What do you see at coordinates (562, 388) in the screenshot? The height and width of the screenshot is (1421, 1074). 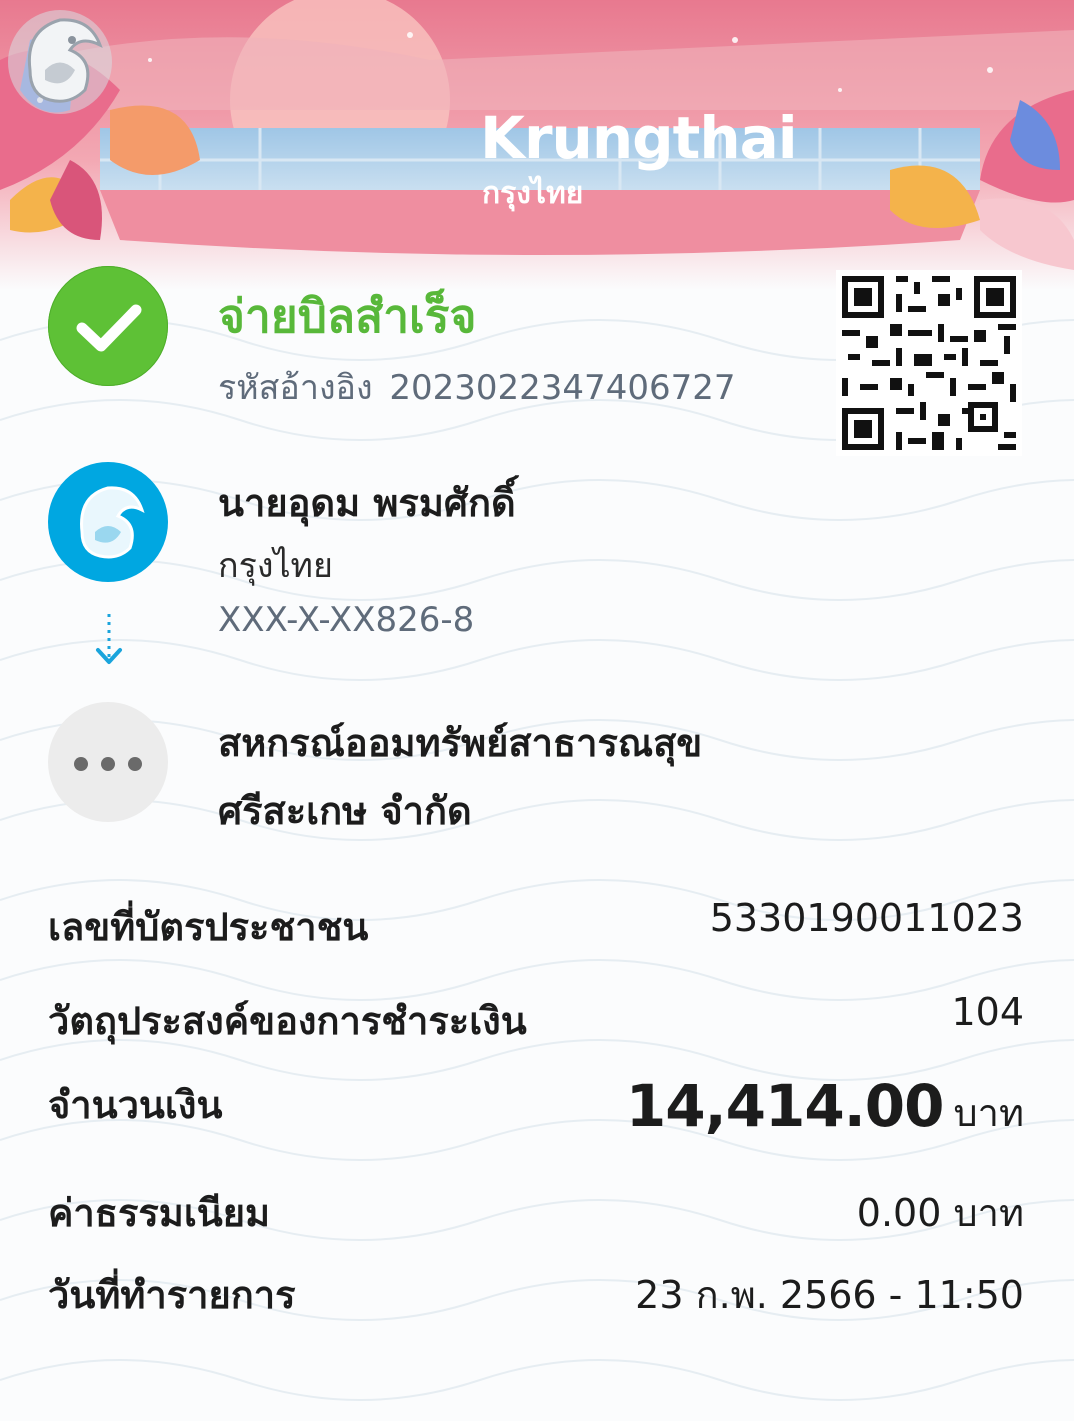 I see `reference-value: 2023022347406727` at bounding box center [562, 388].